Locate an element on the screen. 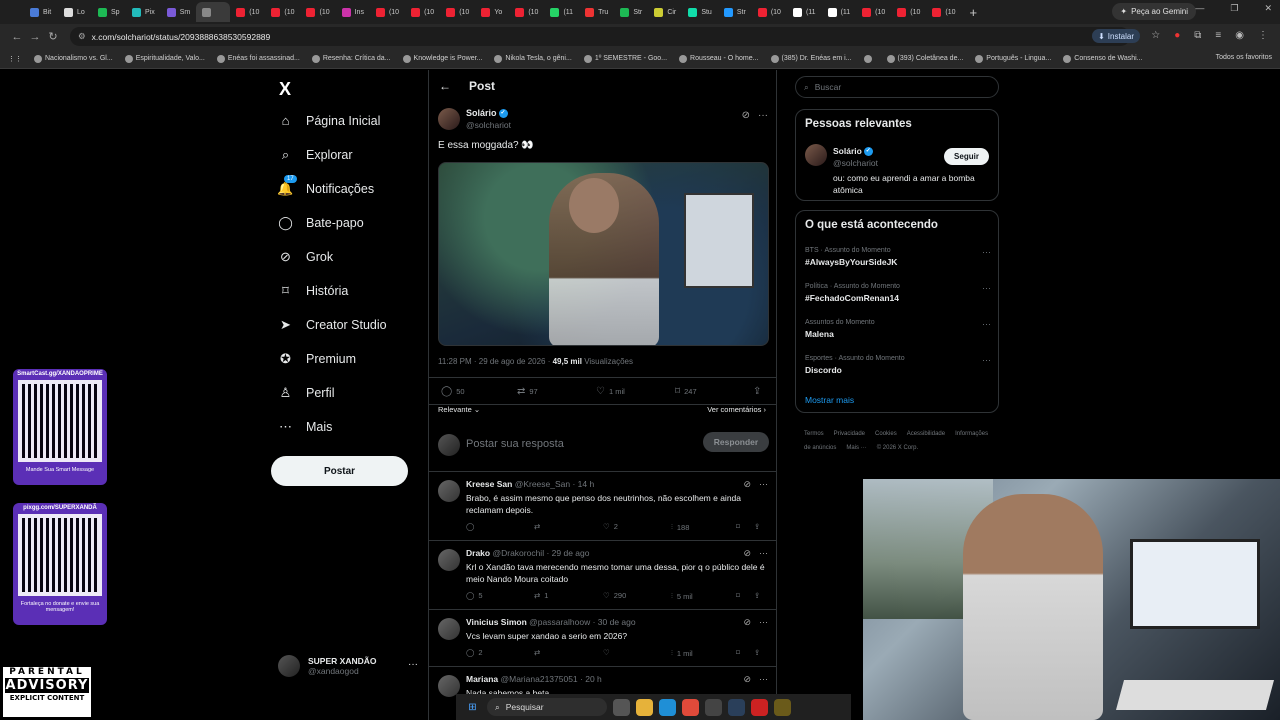  browser-tab: Sm is located at coordinates (179, 12).